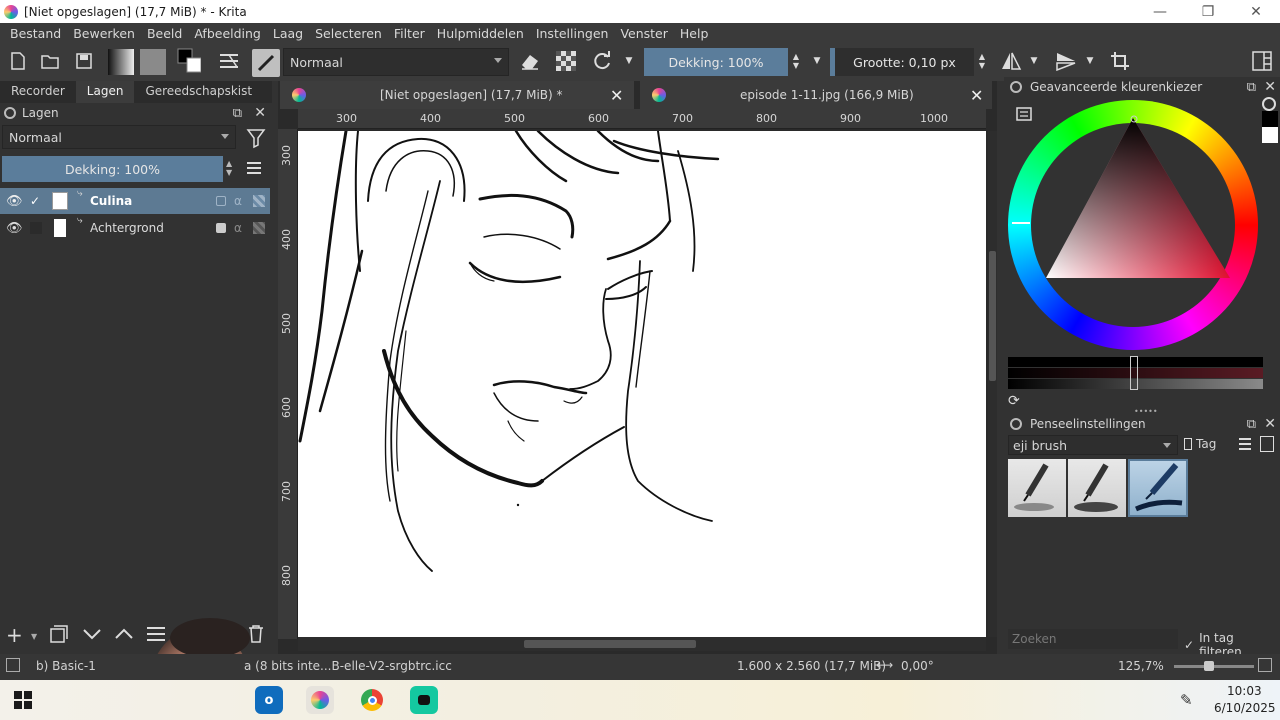  What do you see at coordinates (36, 228) in the screenshot?
I see `checkbox-icon` at bounding box center [36, 228].